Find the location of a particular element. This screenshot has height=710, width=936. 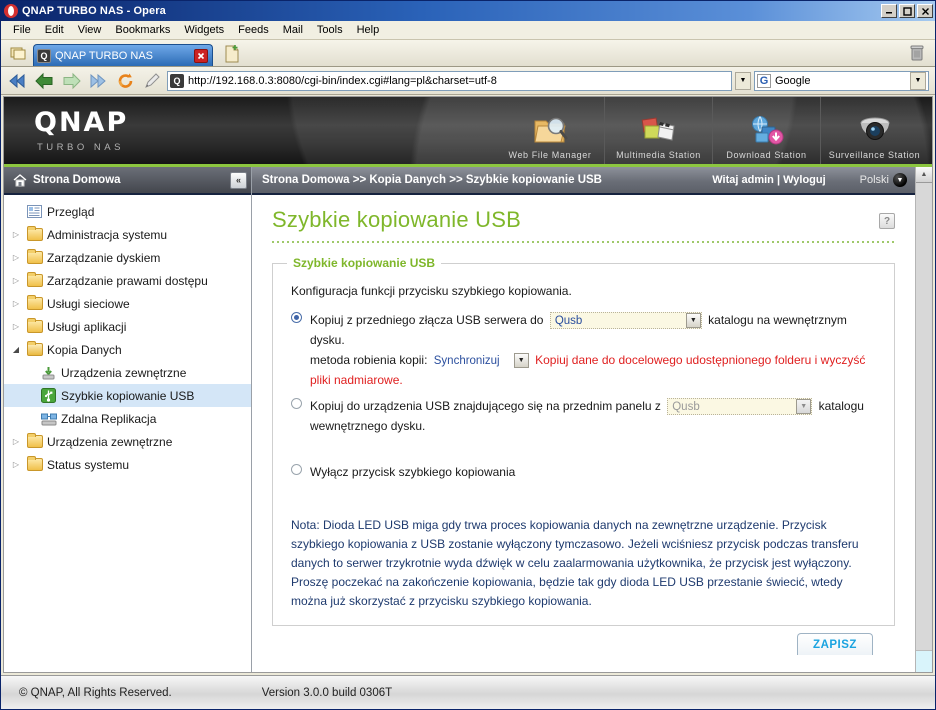

target-folder-select: Qusb ▼ is located at coordinates (625, 321).